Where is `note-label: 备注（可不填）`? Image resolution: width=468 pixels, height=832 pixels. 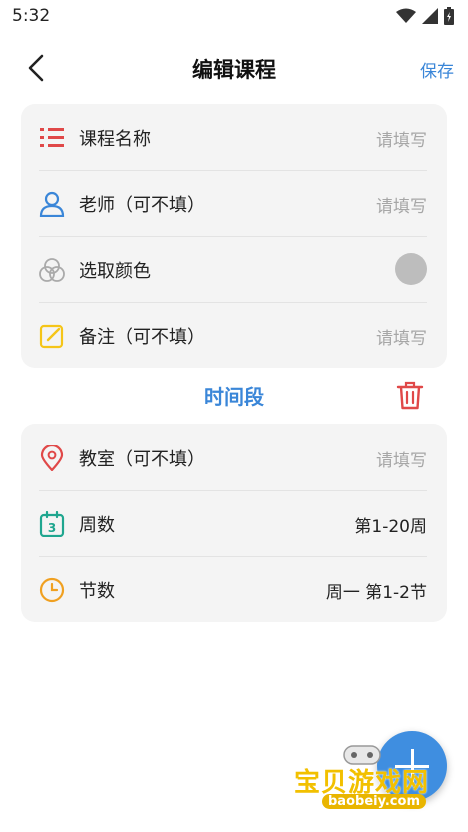 note-label: 备注（可不填） is located at coordinates (142, 337).